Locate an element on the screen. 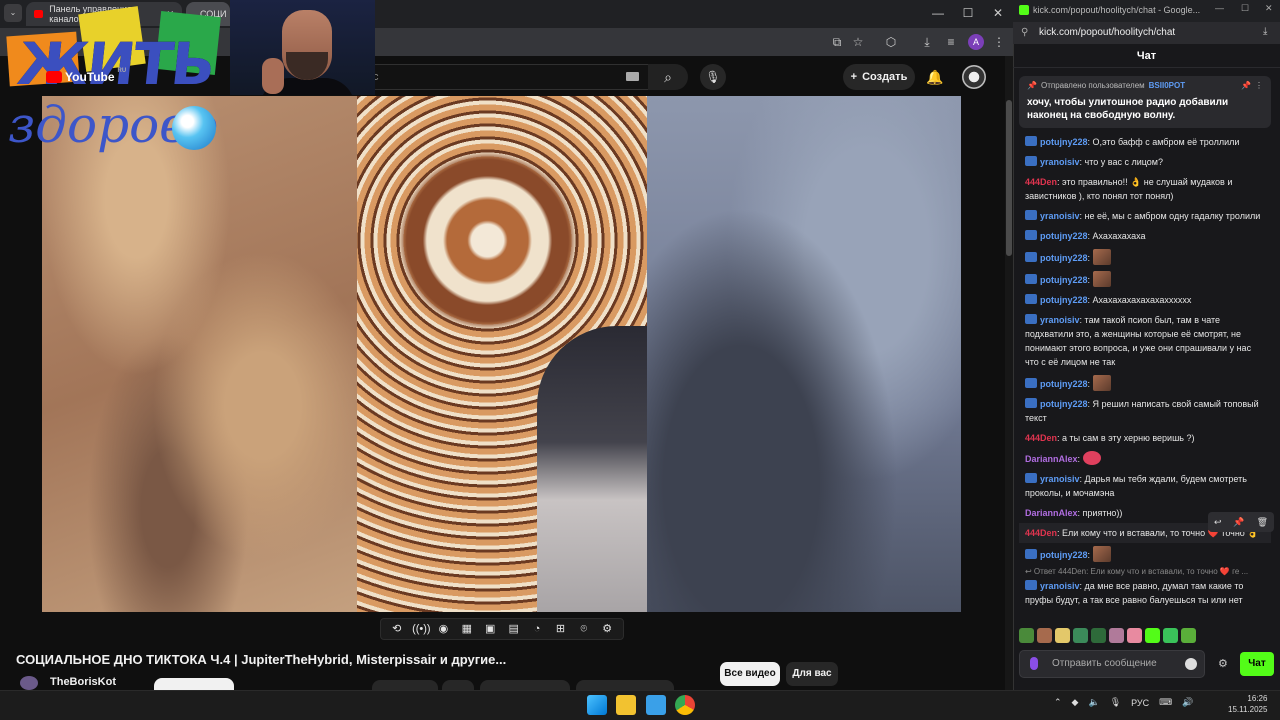  minimize-button: — is located at coordinates (938, 13).